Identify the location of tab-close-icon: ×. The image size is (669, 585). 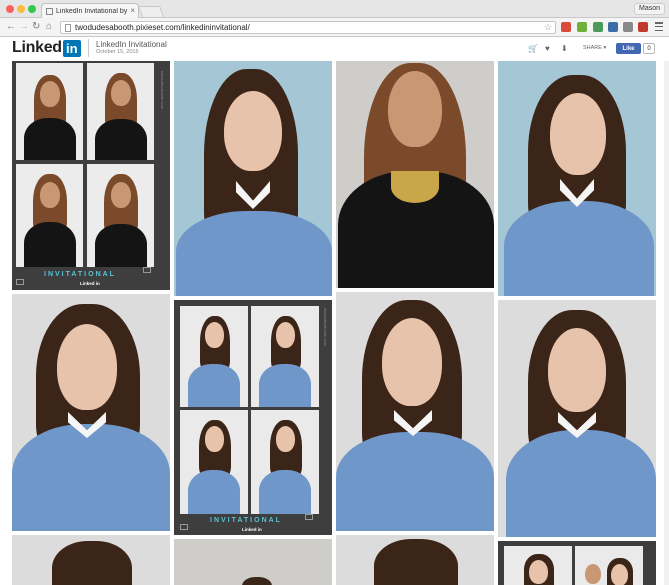
(132, 10).